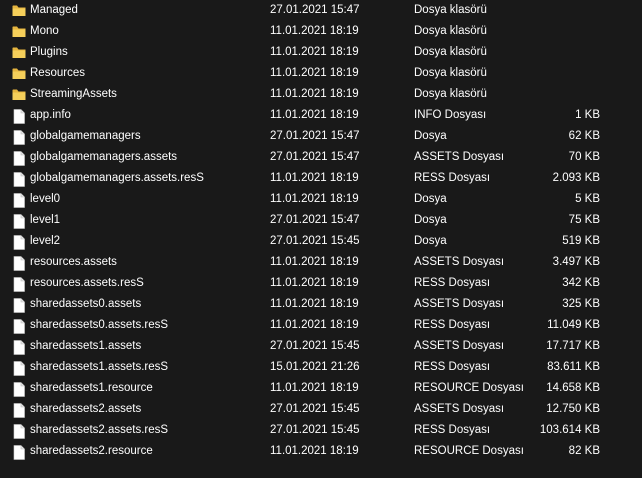 This screenshot has width=642, height=478. What do you see at coordinates (91, 388) in the screenshot?
I see `file-name: sharedassets1.resource` at bounding box center [91, 388].